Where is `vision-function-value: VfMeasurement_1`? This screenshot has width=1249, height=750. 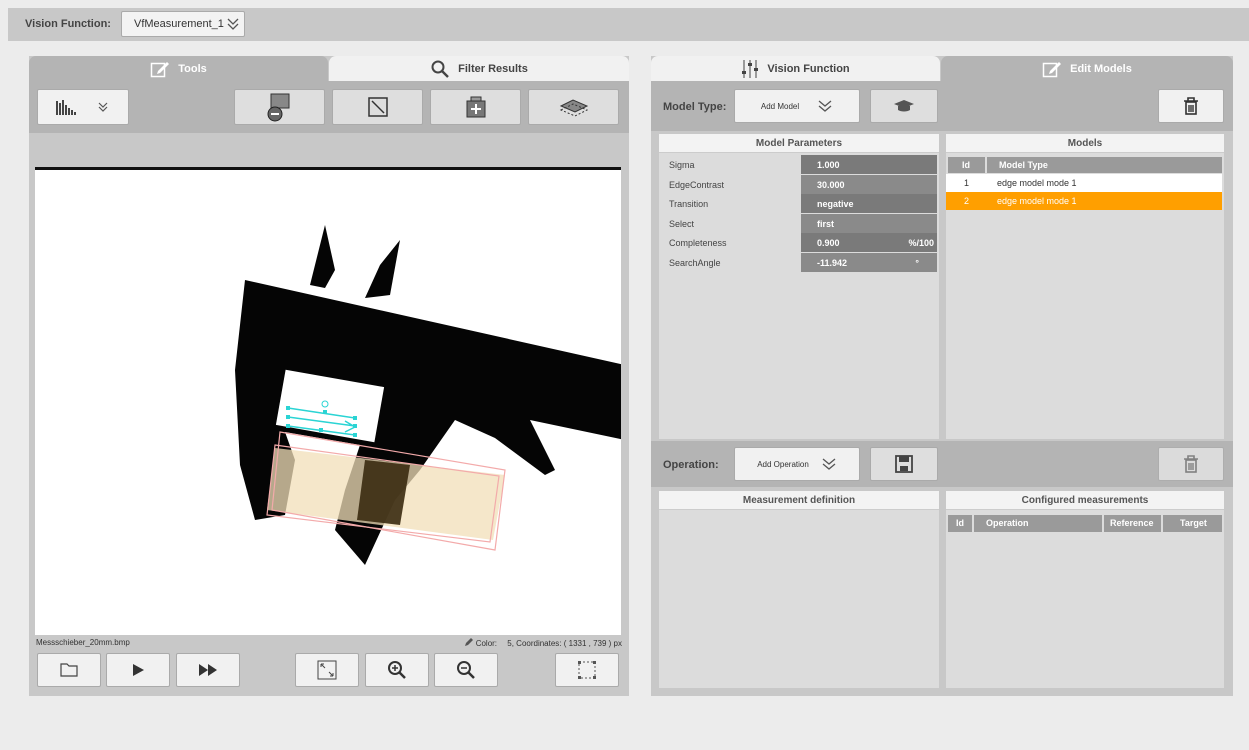
vision-function-value: VfMeasurement_1 is located at coordinates (179, 24).